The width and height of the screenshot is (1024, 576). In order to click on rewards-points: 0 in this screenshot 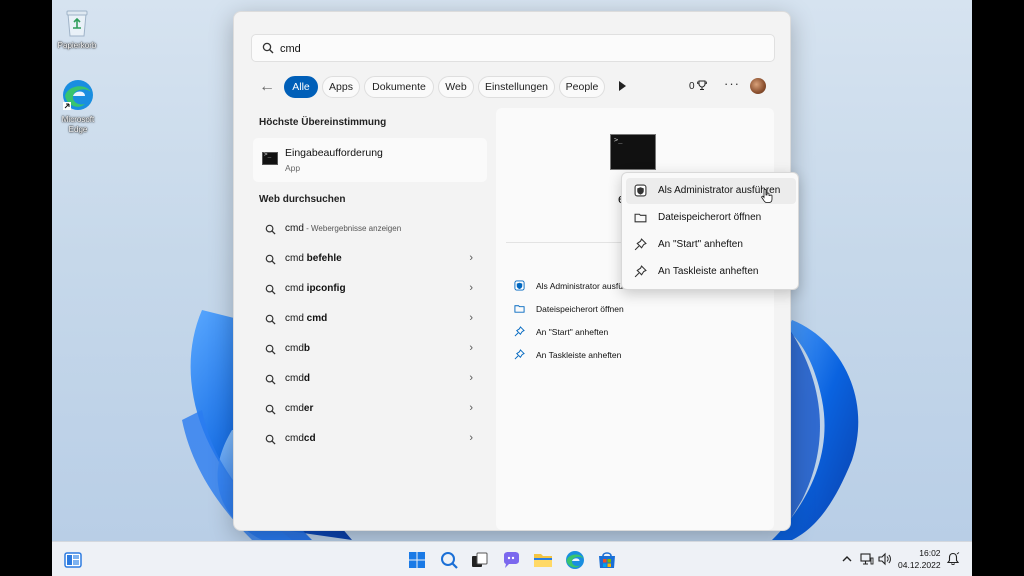, I will do `click(698, 86)`.